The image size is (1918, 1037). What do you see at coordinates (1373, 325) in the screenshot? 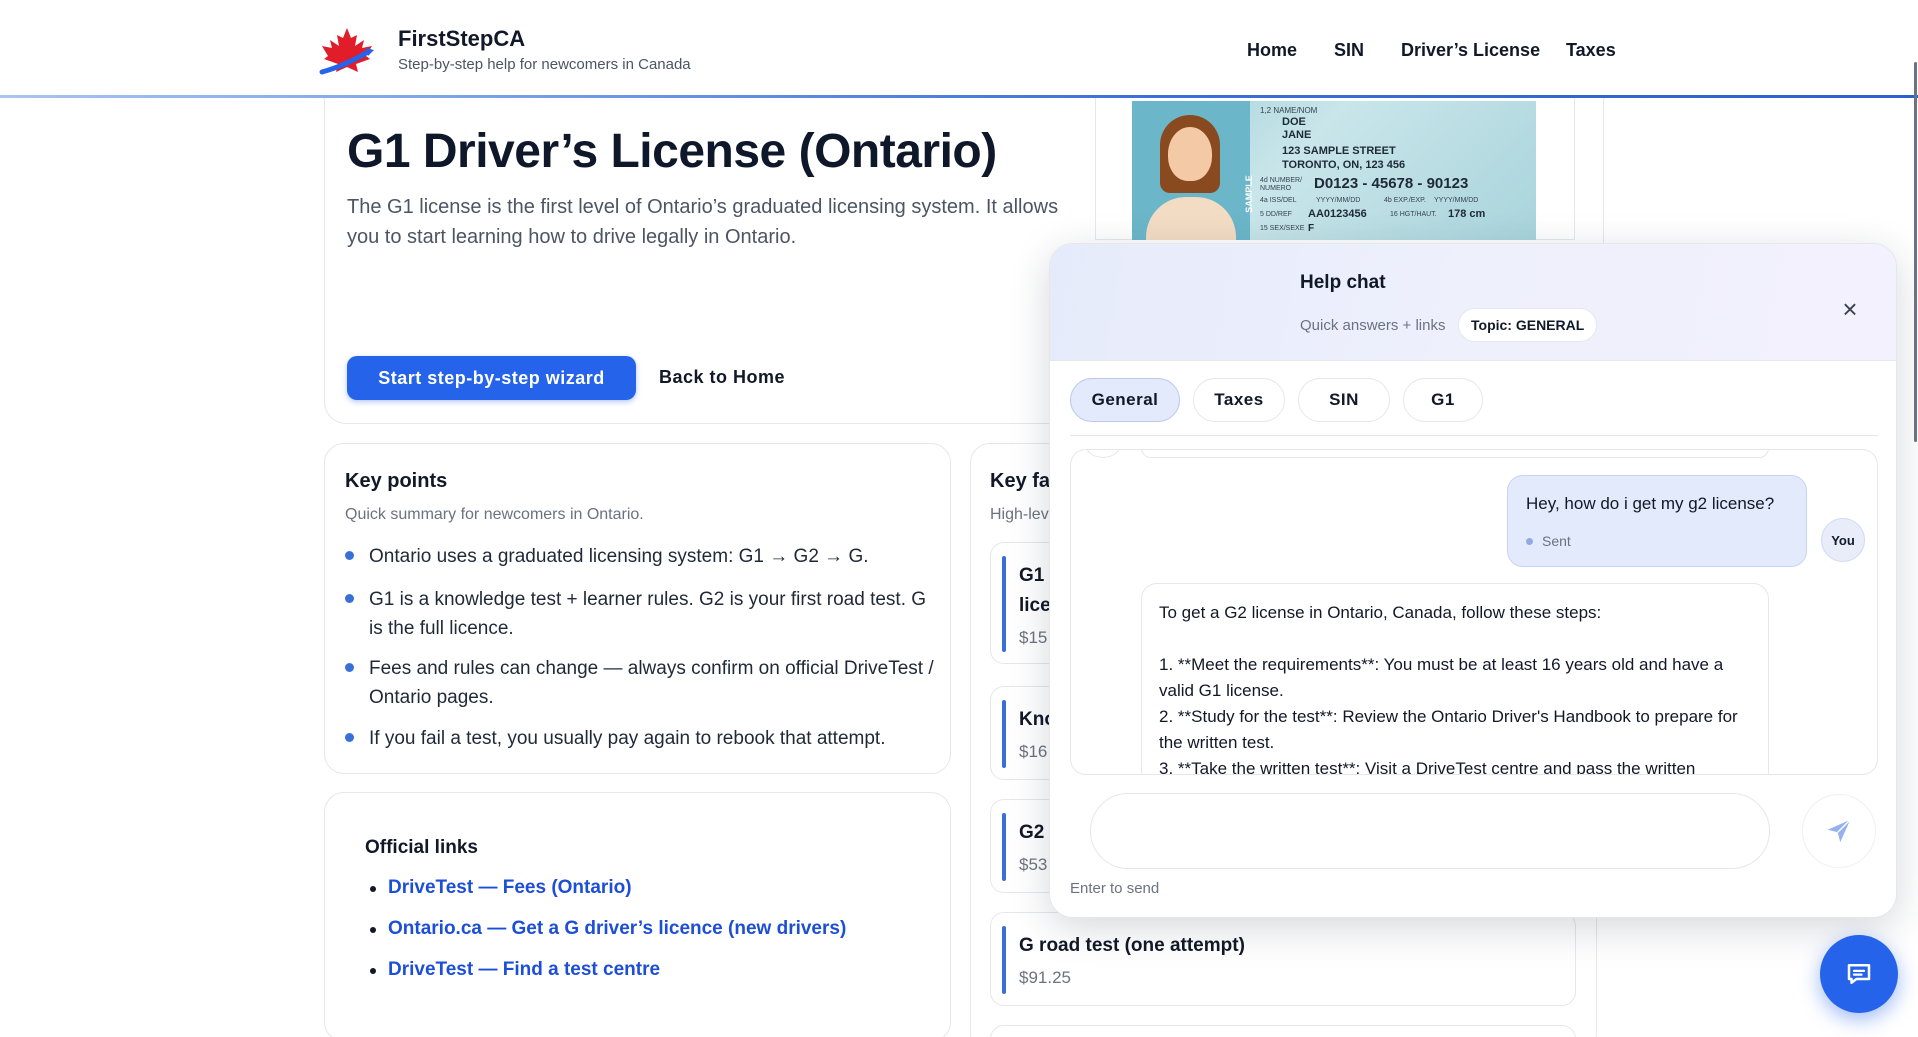
I see `chat-subtitle: Quick answers + links` at bounding box center [1373, 325].